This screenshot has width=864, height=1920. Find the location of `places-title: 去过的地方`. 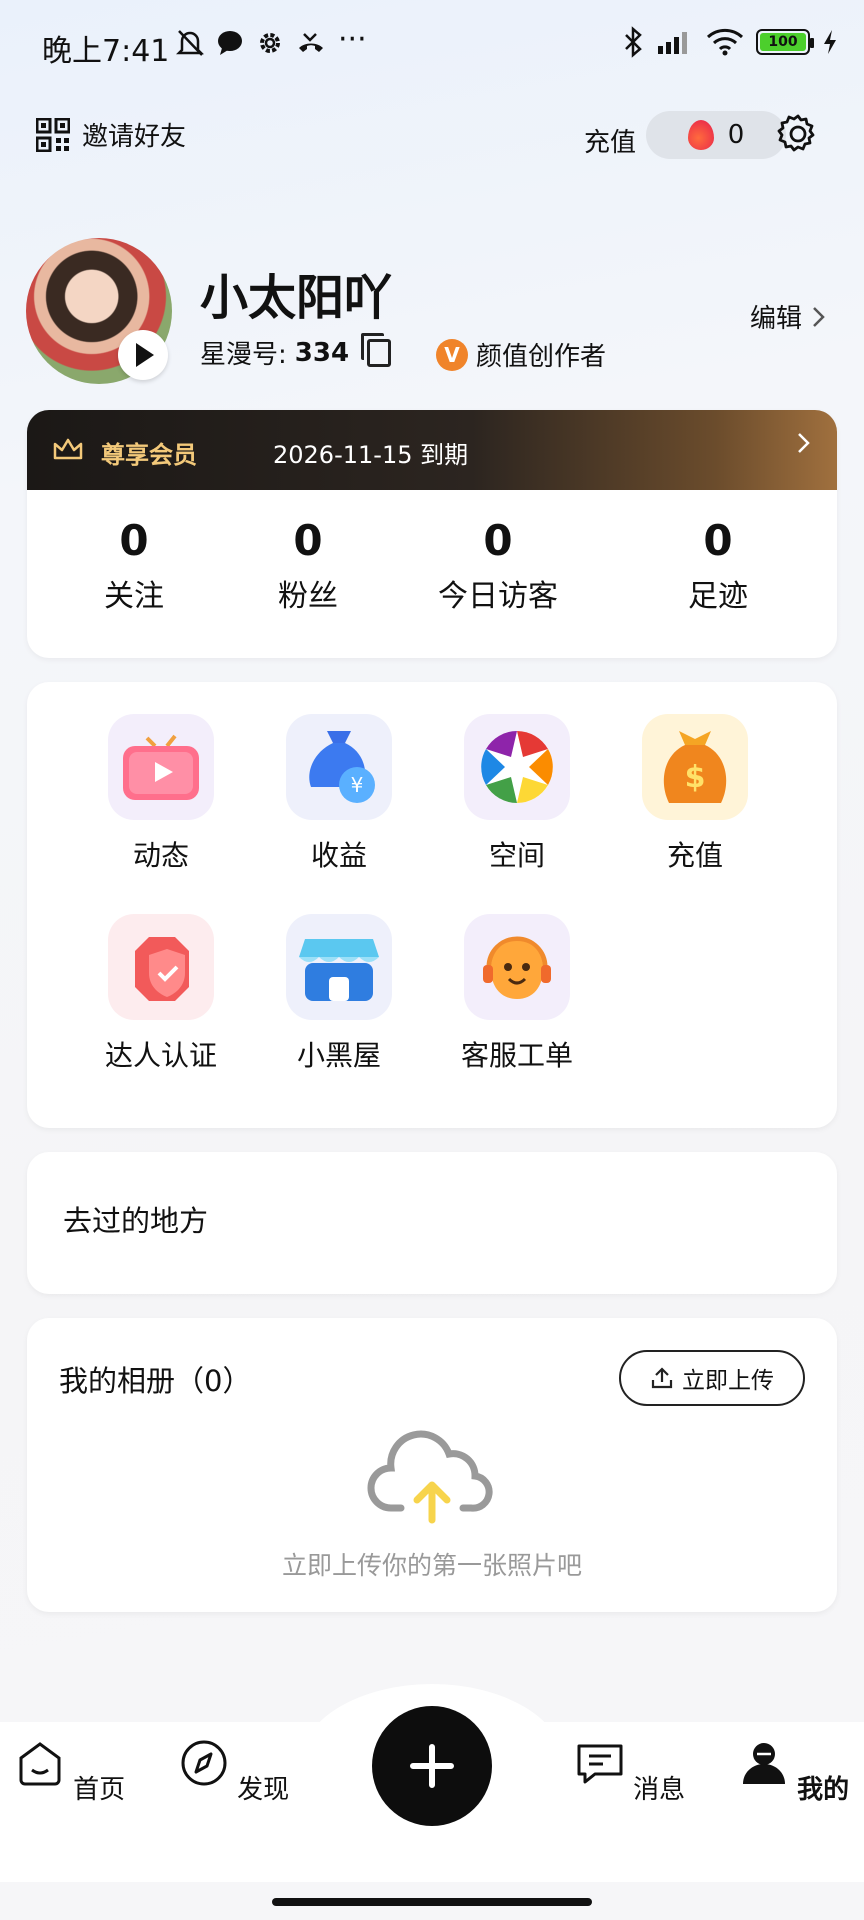

places-title: 去过的地方 is located at coordinates (136, 1221).